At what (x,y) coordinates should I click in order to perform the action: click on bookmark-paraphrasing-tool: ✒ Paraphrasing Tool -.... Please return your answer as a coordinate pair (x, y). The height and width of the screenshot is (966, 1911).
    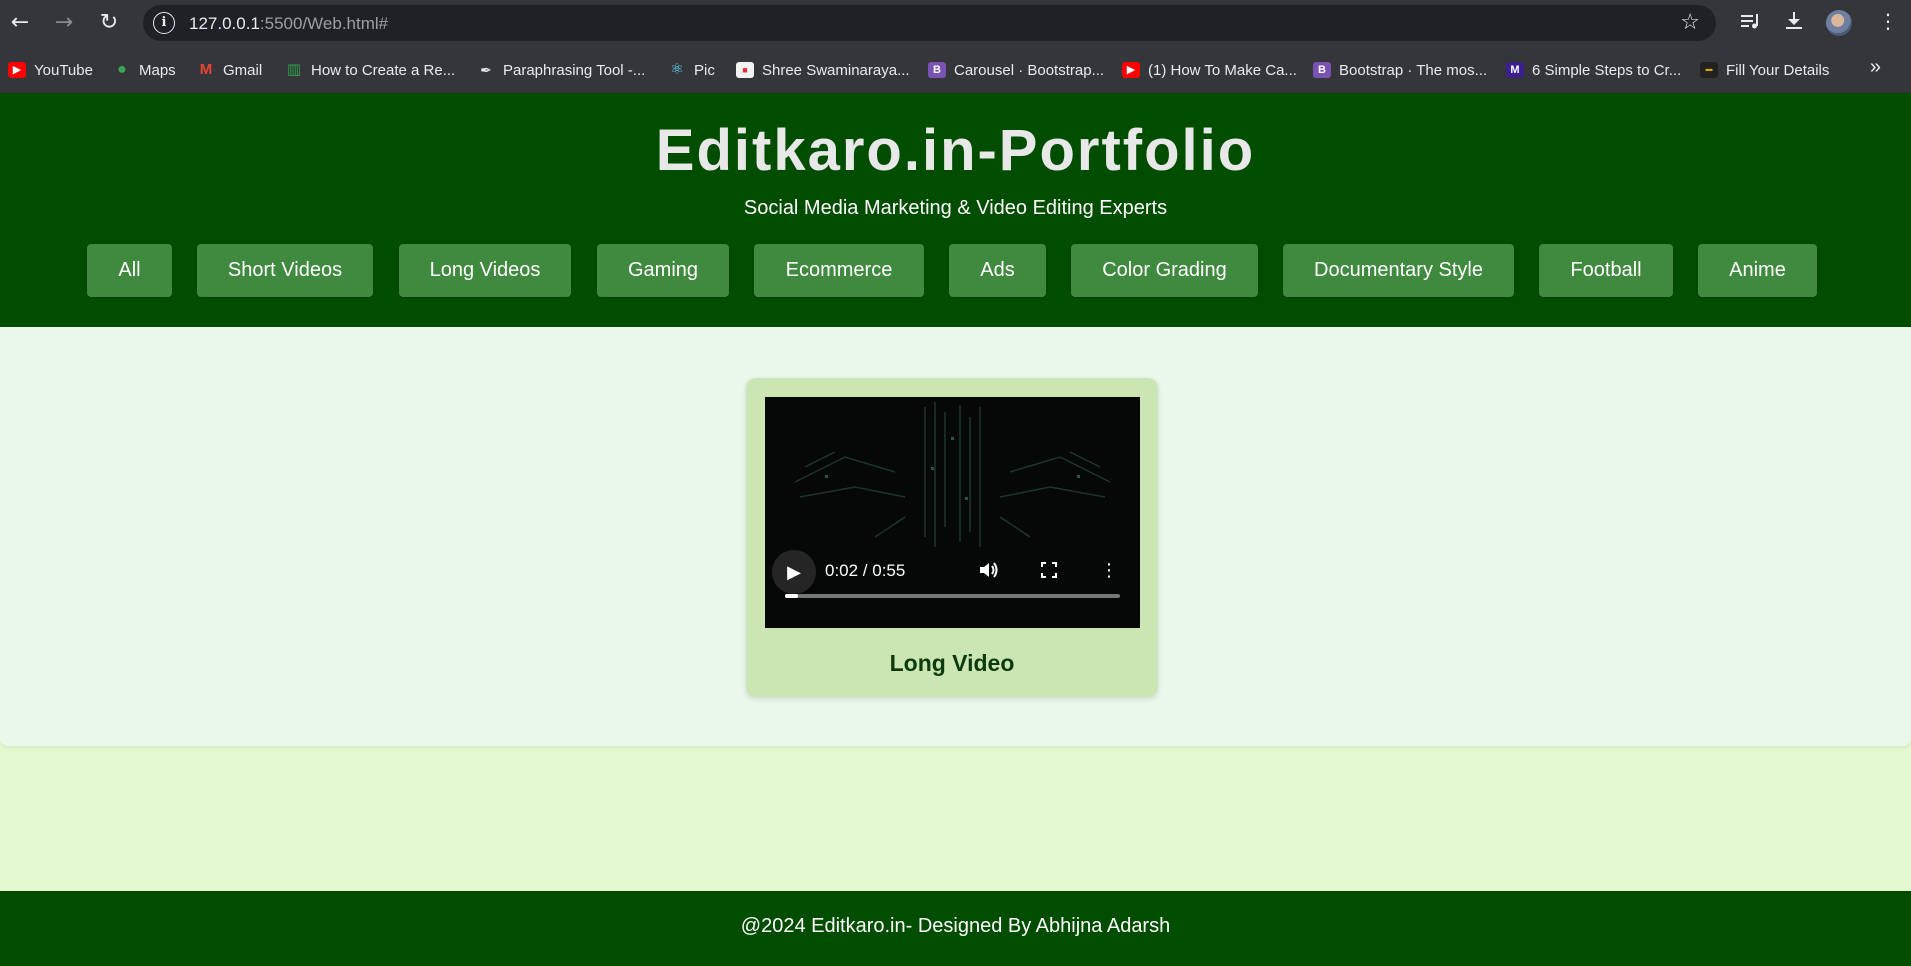
    Looking at the image, I should click on (561, 70).